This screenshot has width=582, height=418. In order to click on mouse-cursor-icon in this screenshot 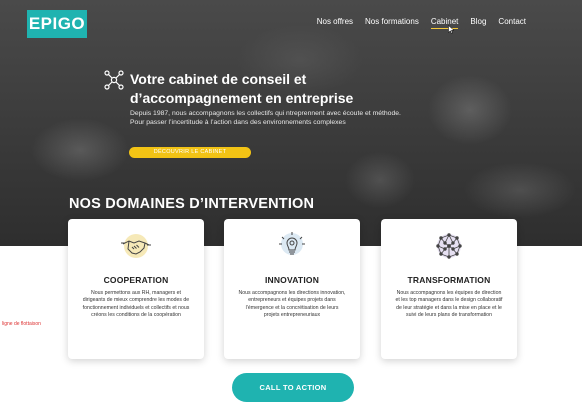, I will do `click(451, 29)`.